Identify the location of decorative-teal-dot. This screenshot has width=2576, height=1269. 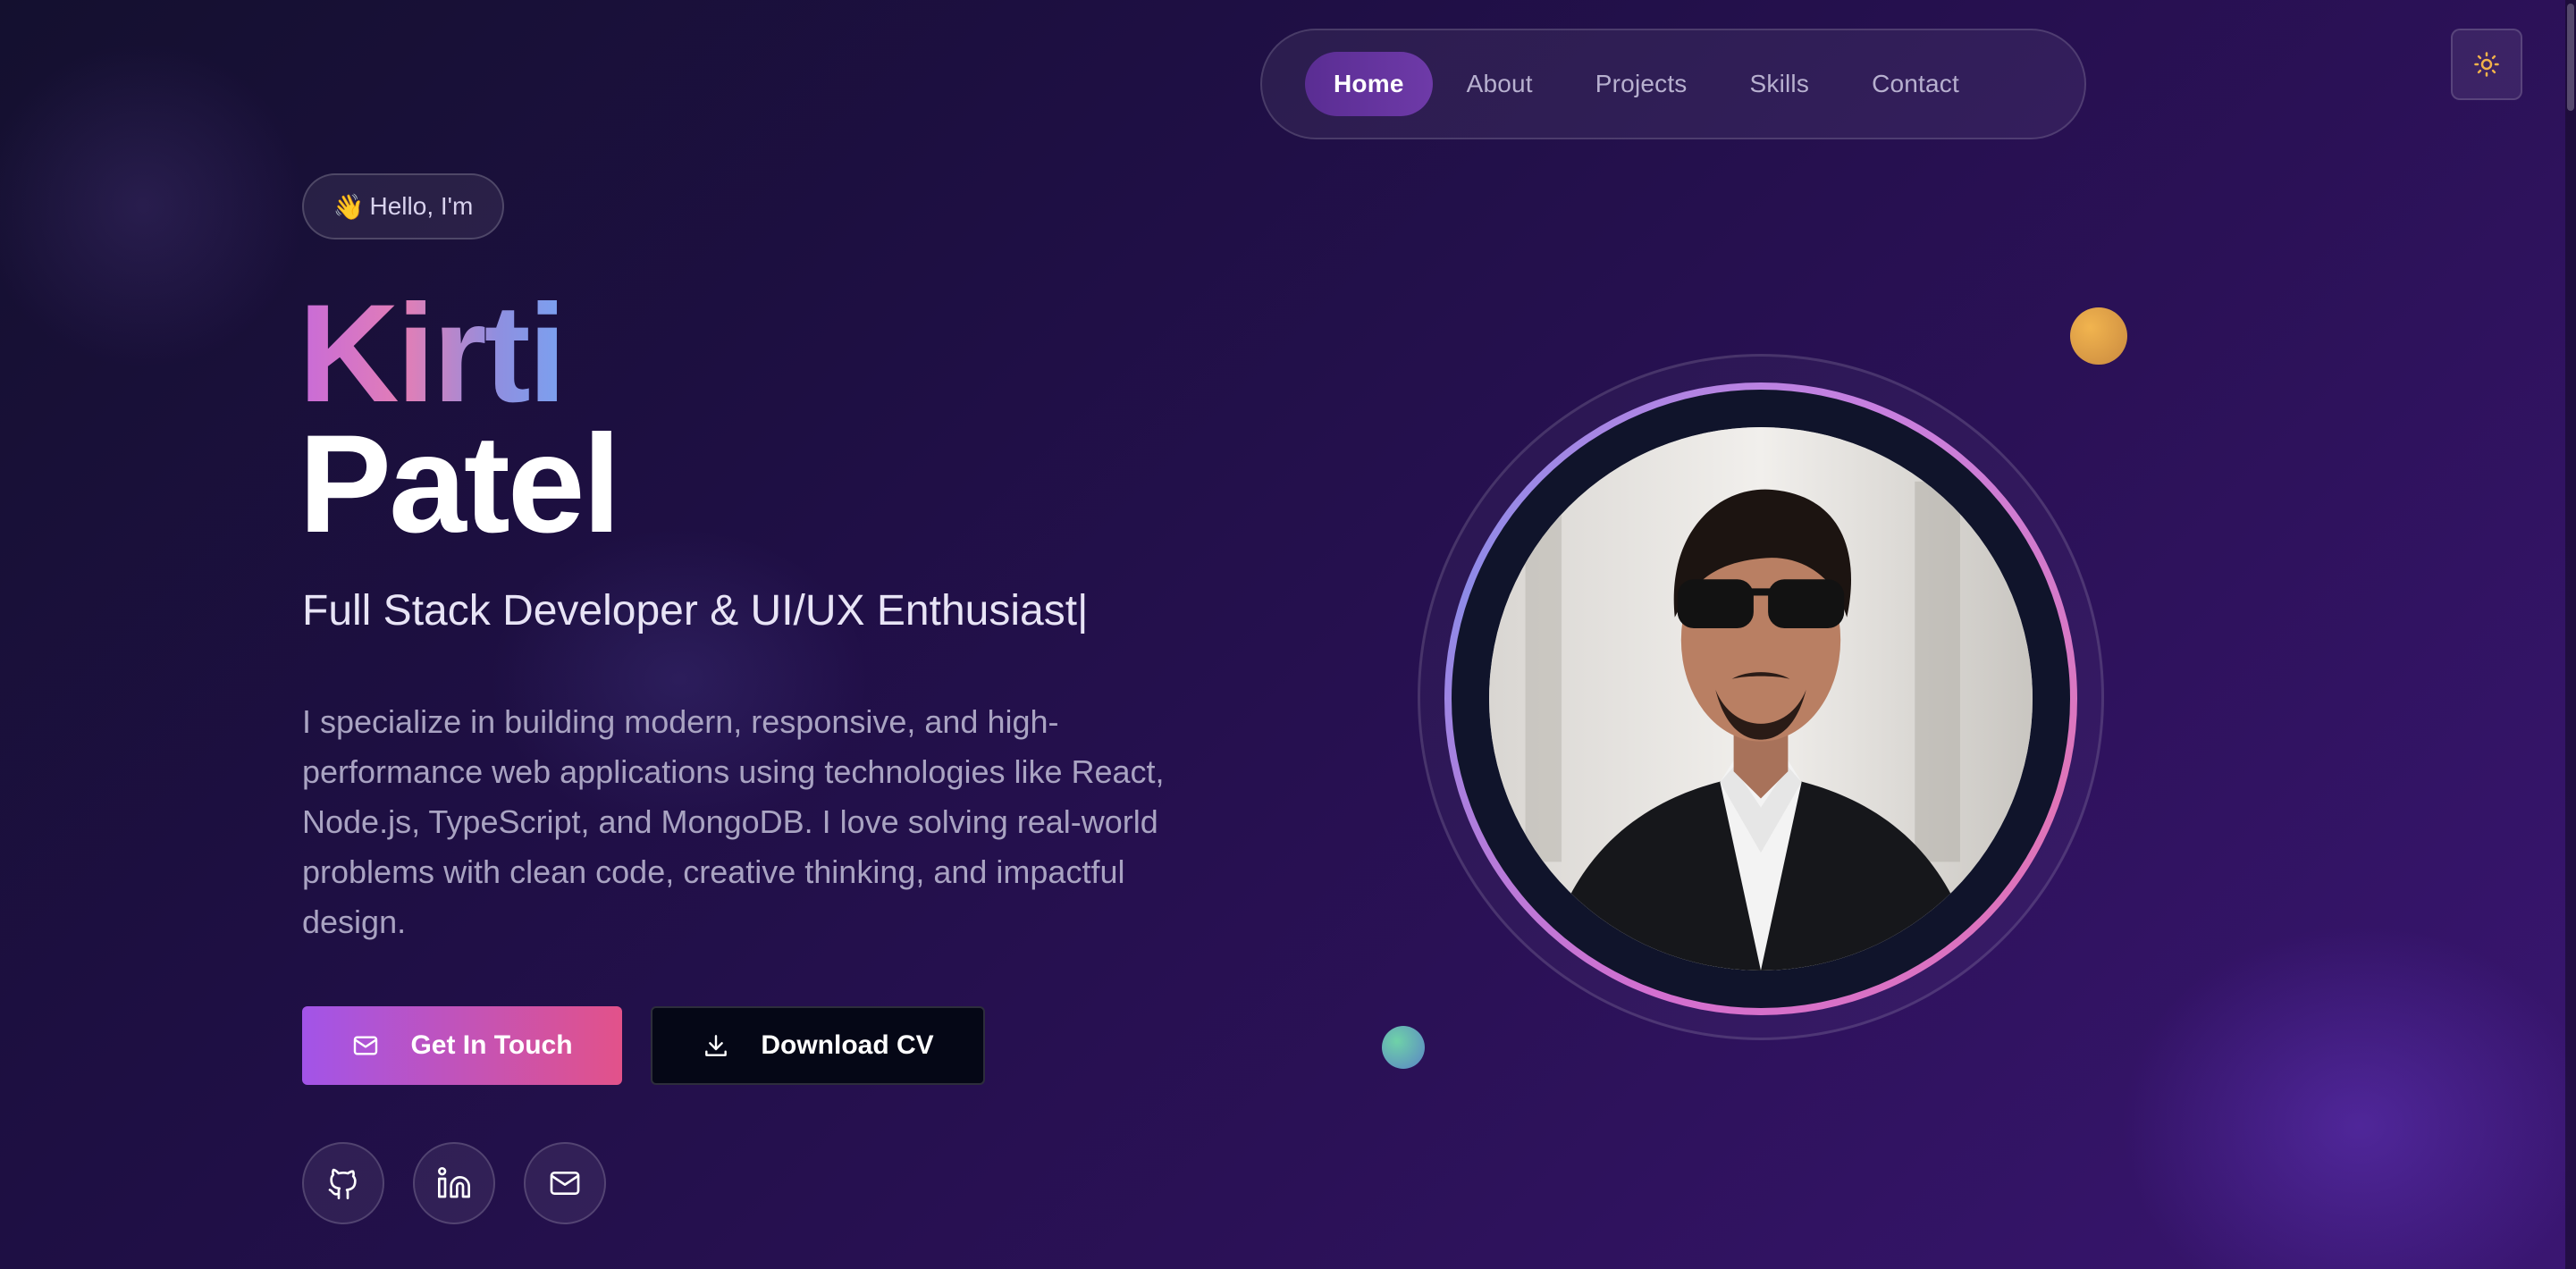
(1404, 1047).